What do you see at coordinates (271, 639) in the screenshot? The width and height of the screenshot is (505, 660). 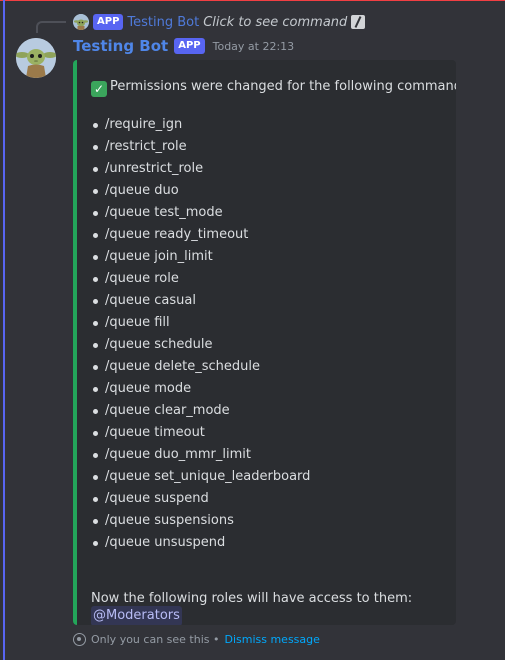 I see `dismiss-message-link: Dismiss message` at bounding box center [271, 639].